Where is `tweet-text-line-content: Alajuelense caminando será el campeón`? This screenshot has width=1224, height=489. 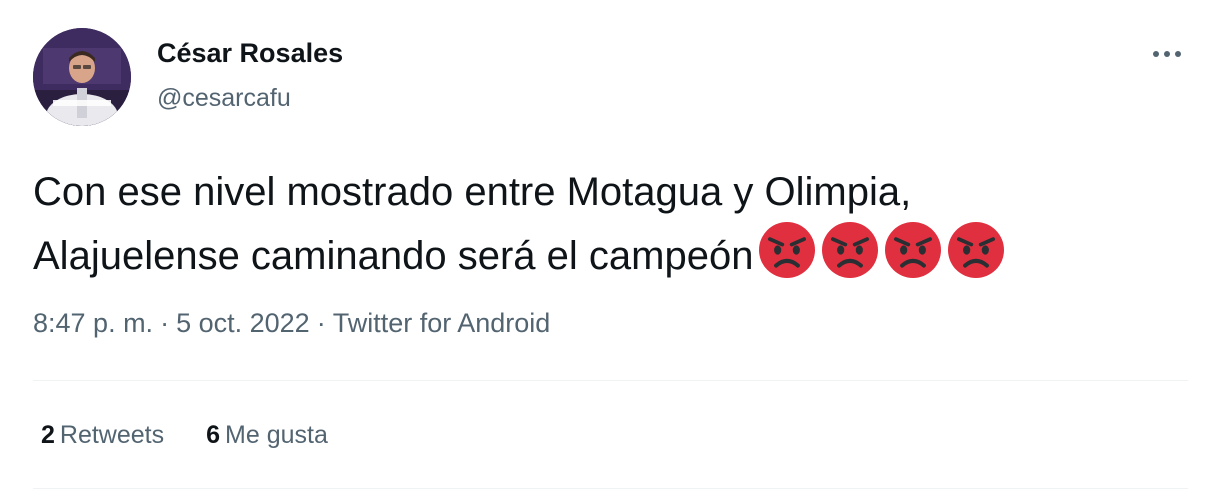 tweet-text-line-content: Alajuelense caminando será el campeón is located at coordinates (393, 256).